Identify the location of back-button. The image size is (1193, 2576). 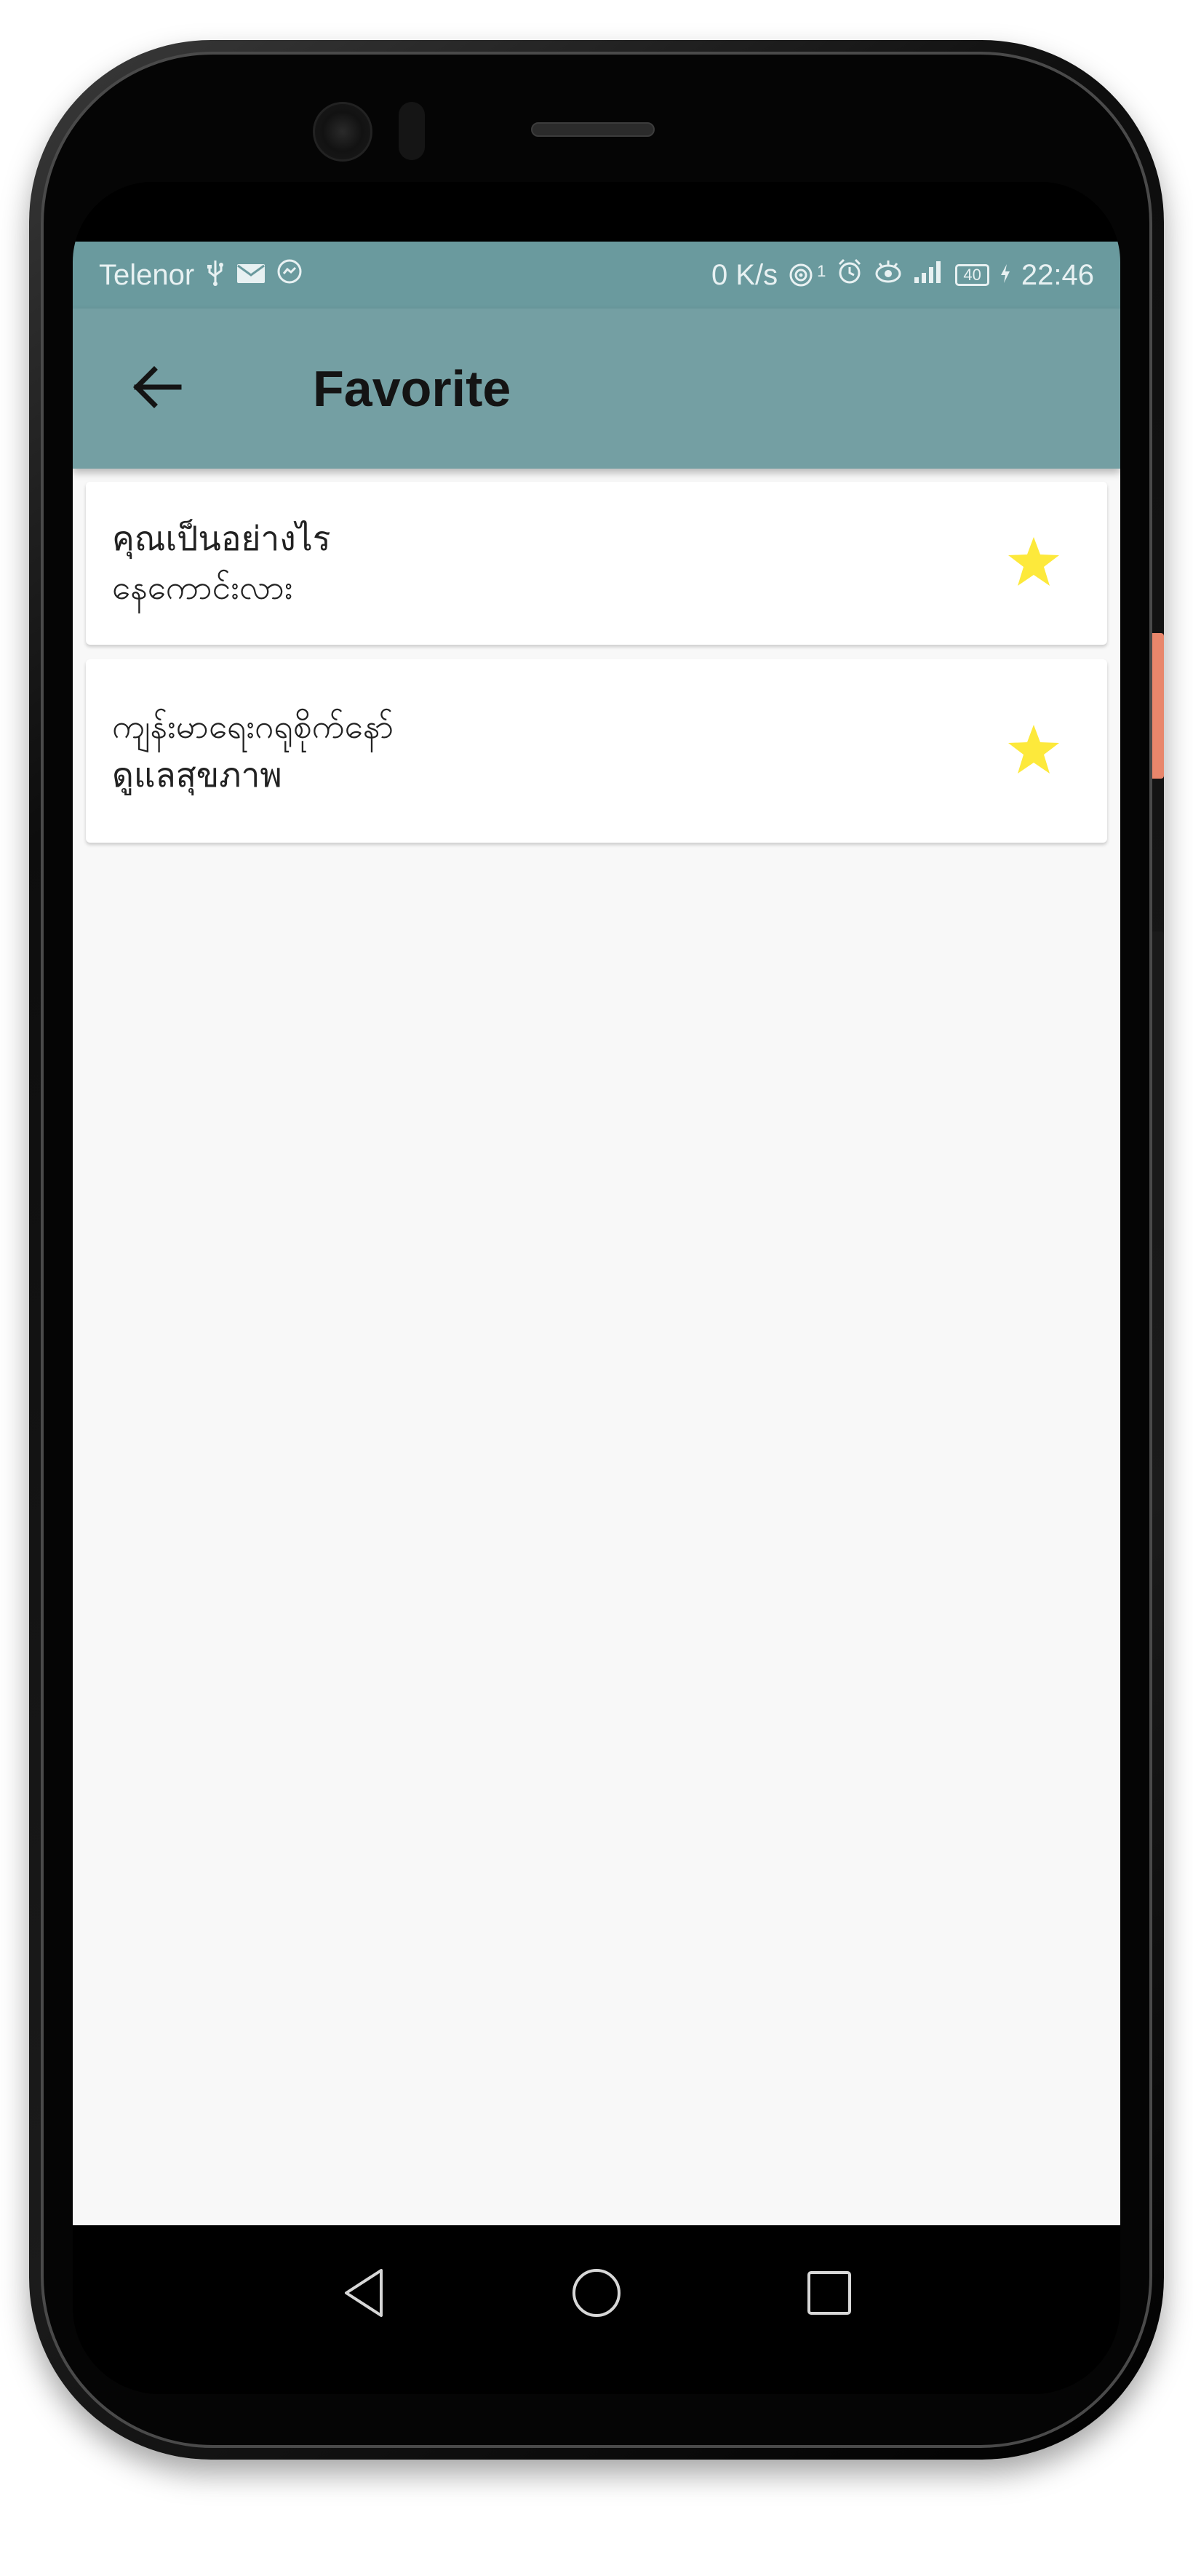
(156, 389).